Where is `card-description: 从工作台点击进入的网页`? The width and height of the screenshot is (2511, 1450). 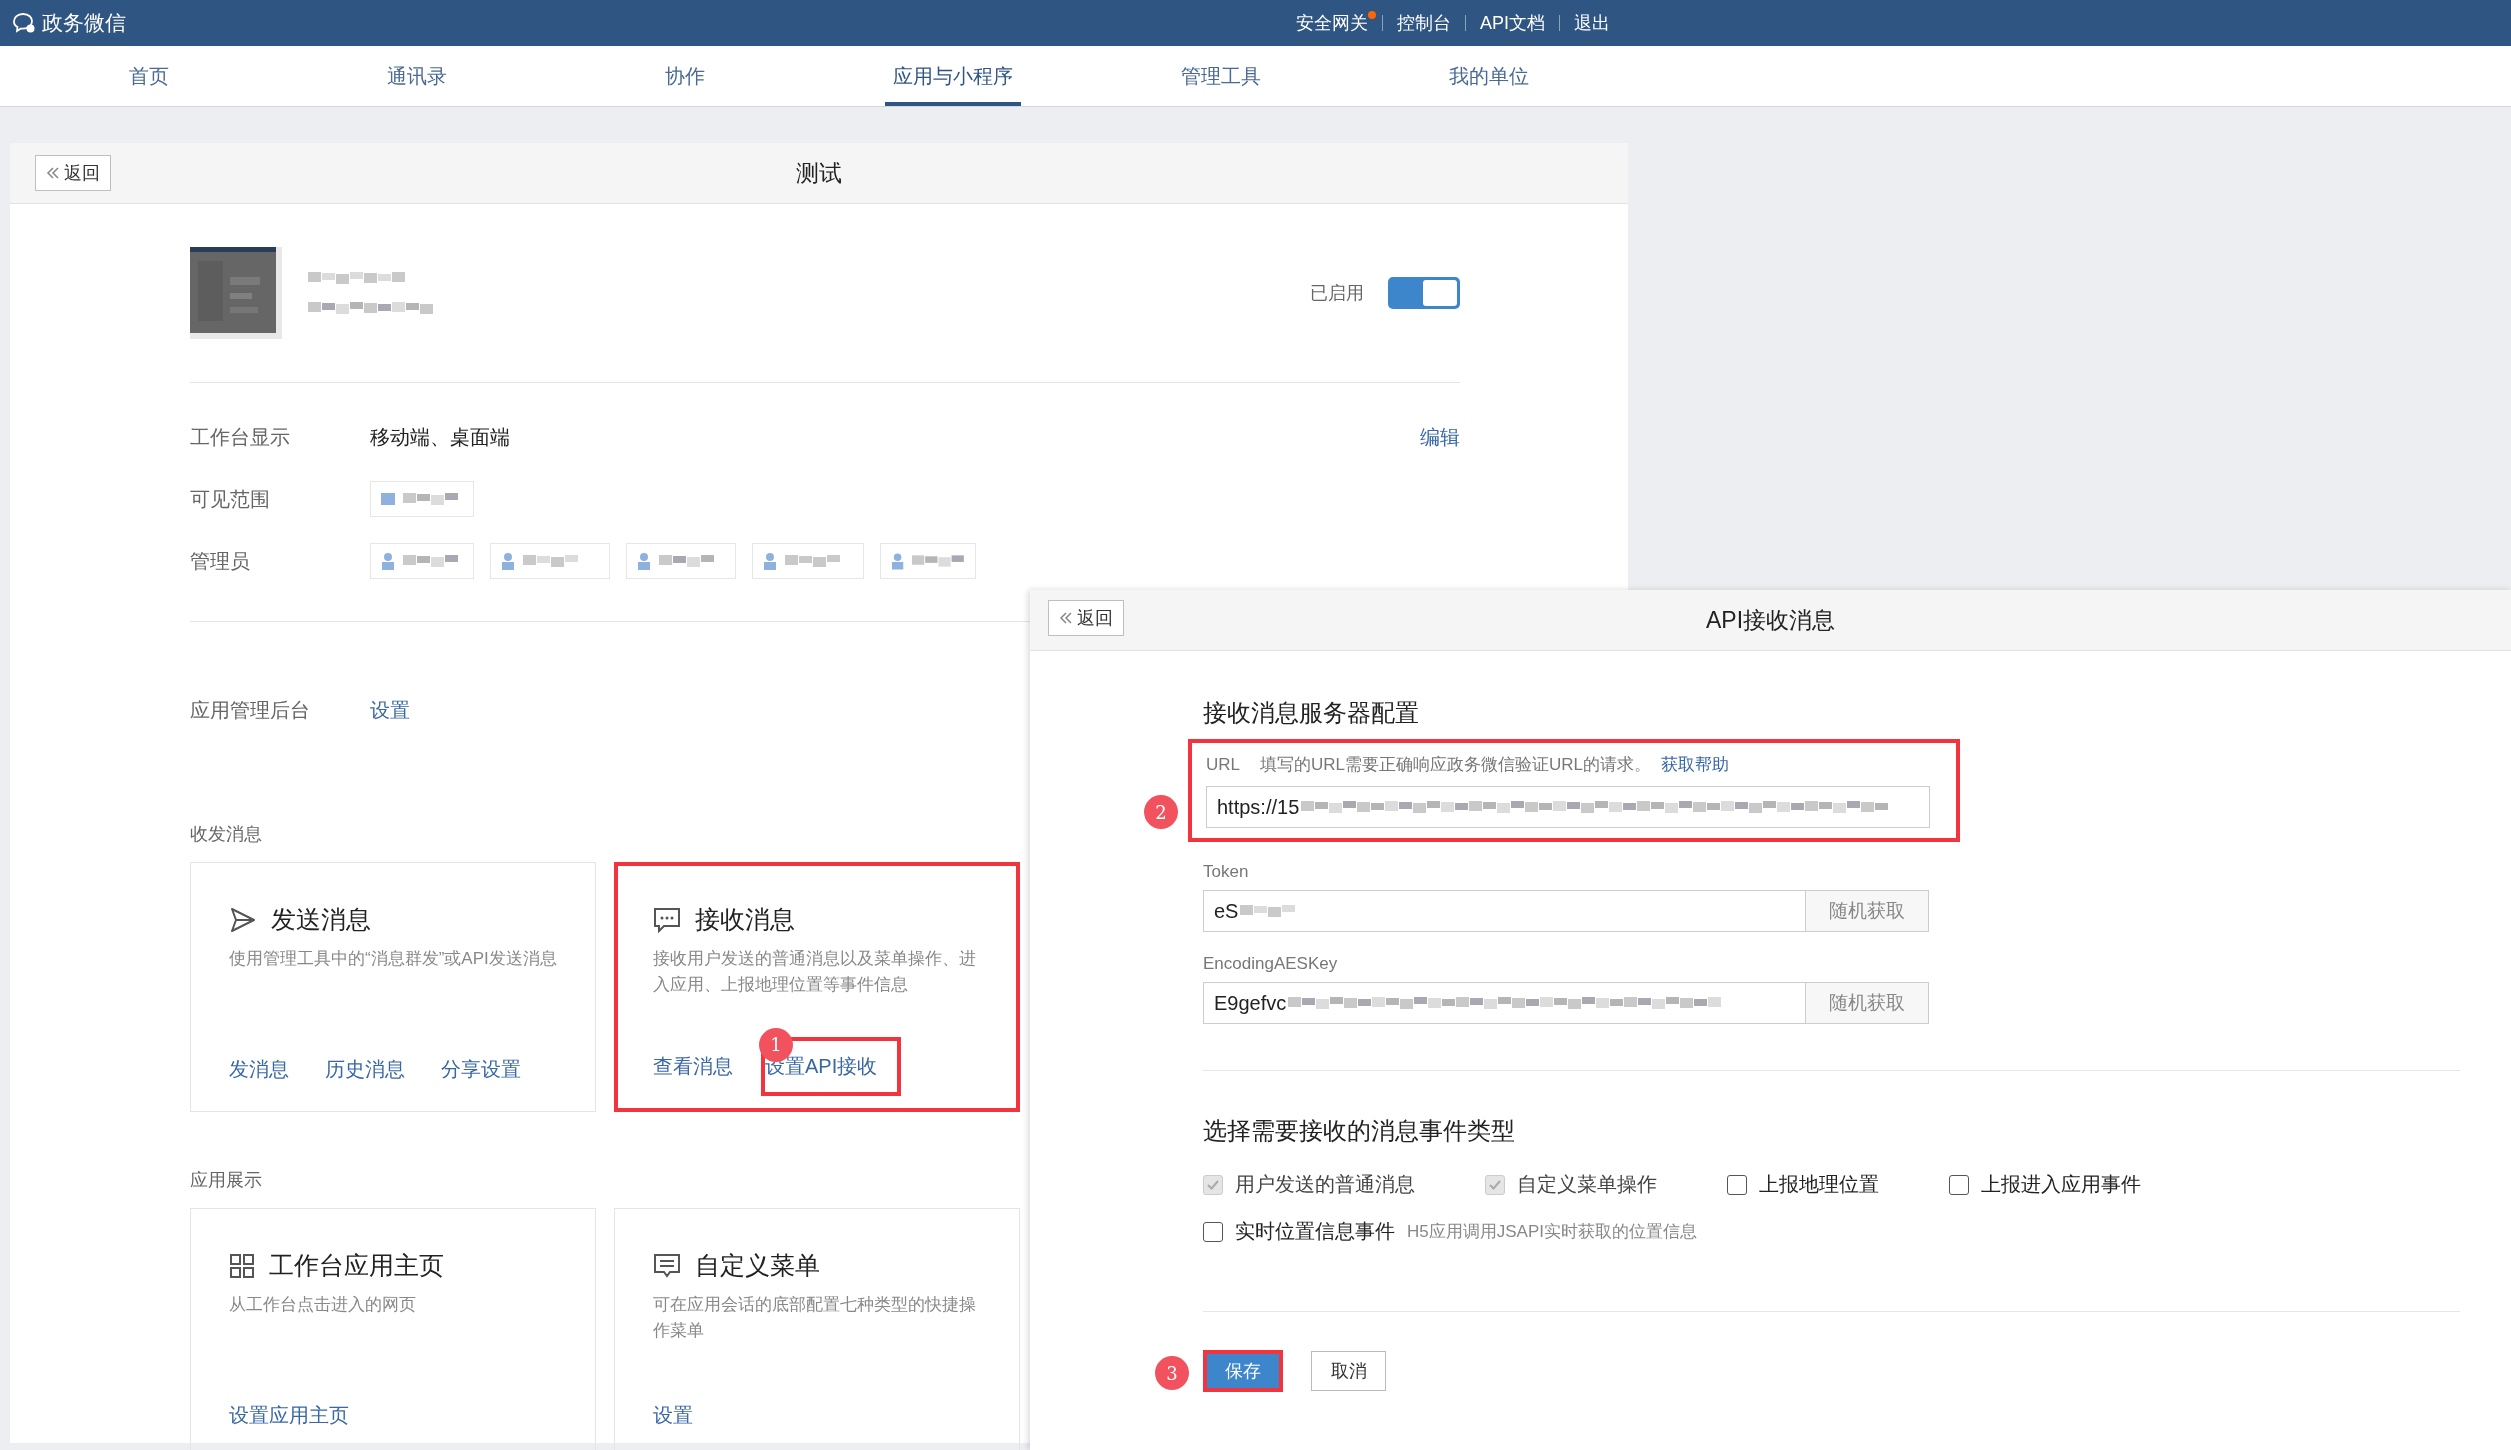
card-description: 从工作台点击进入的网页 is located at coordinates (323, 1305).